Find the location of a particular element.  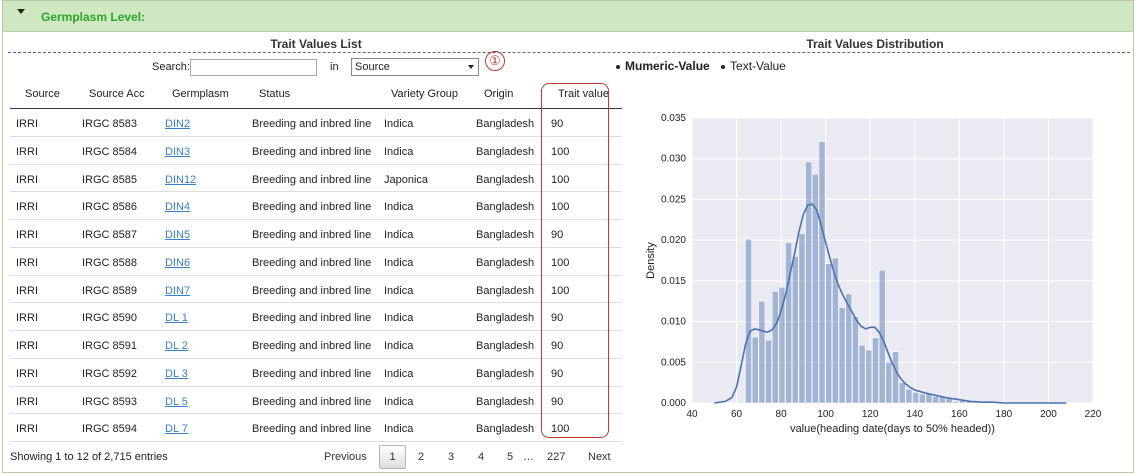

germplasm-link: DIN12 is located at coordinates (180, 180).